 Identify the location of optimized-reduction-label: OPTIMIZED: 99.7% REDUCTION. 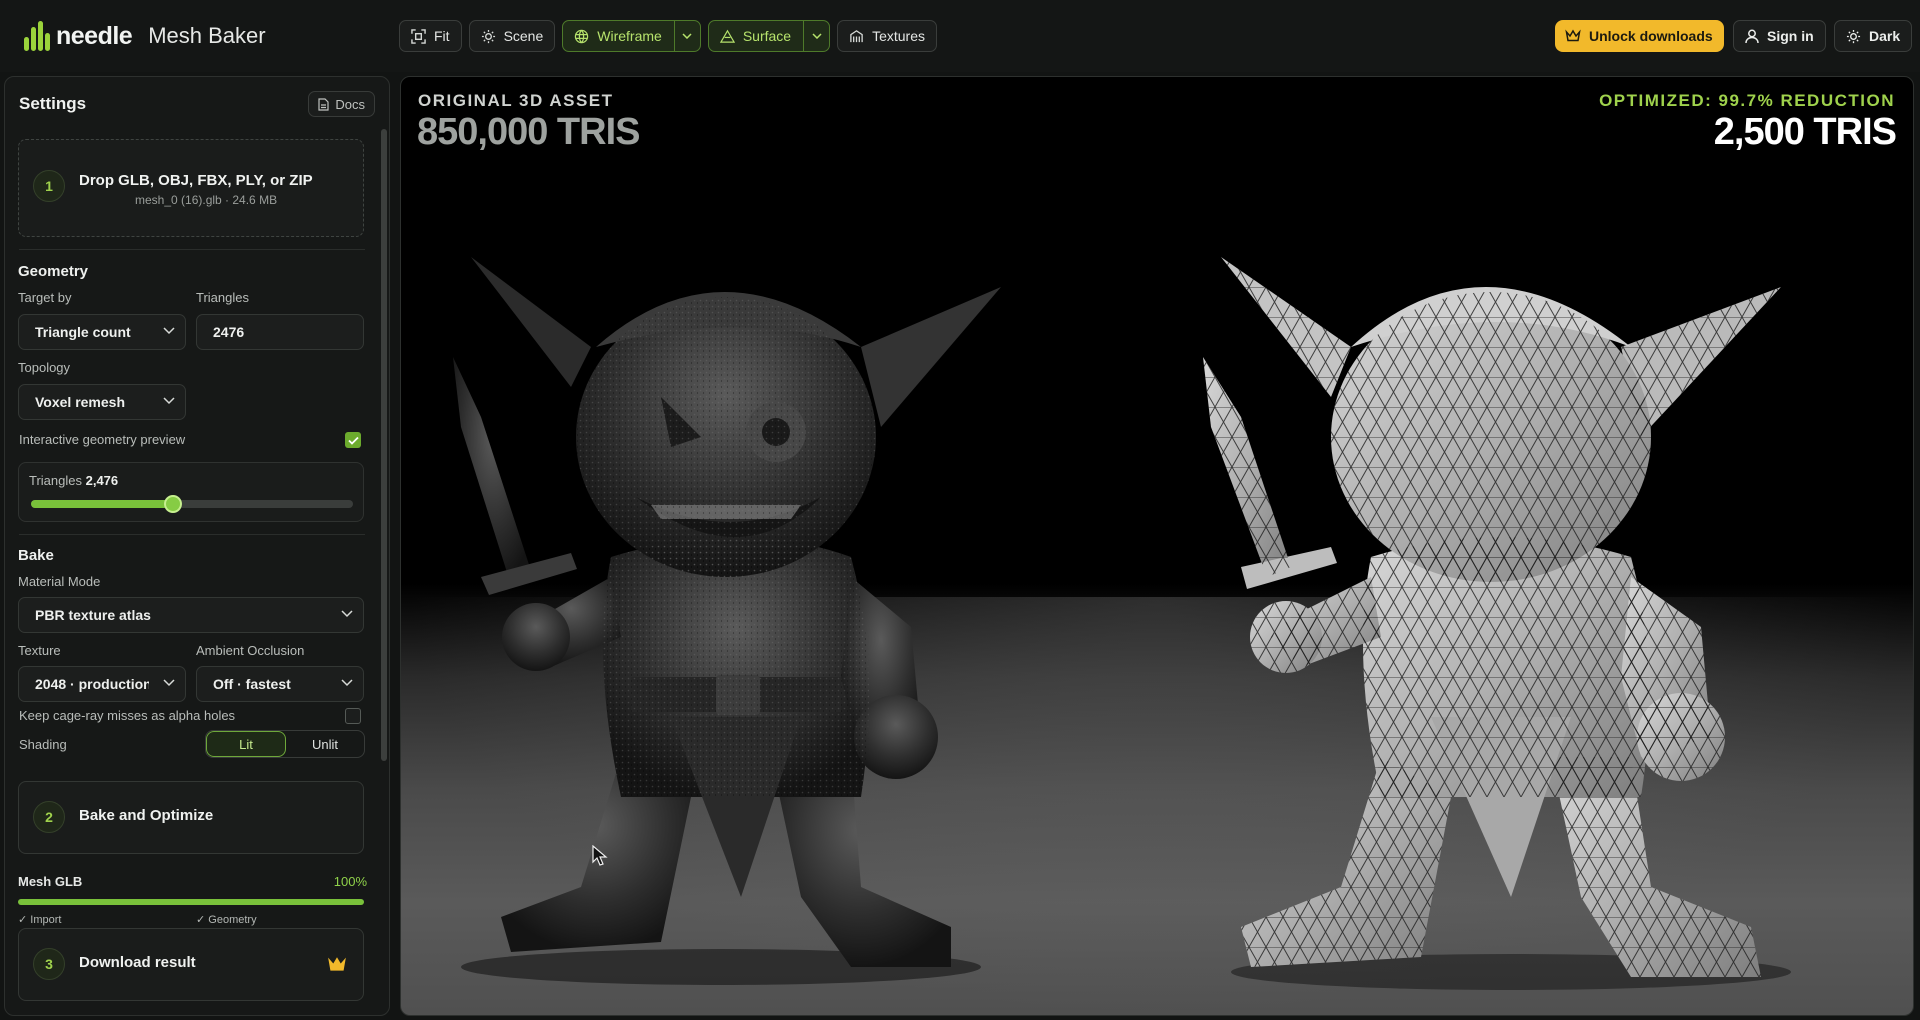
(1747, 100).